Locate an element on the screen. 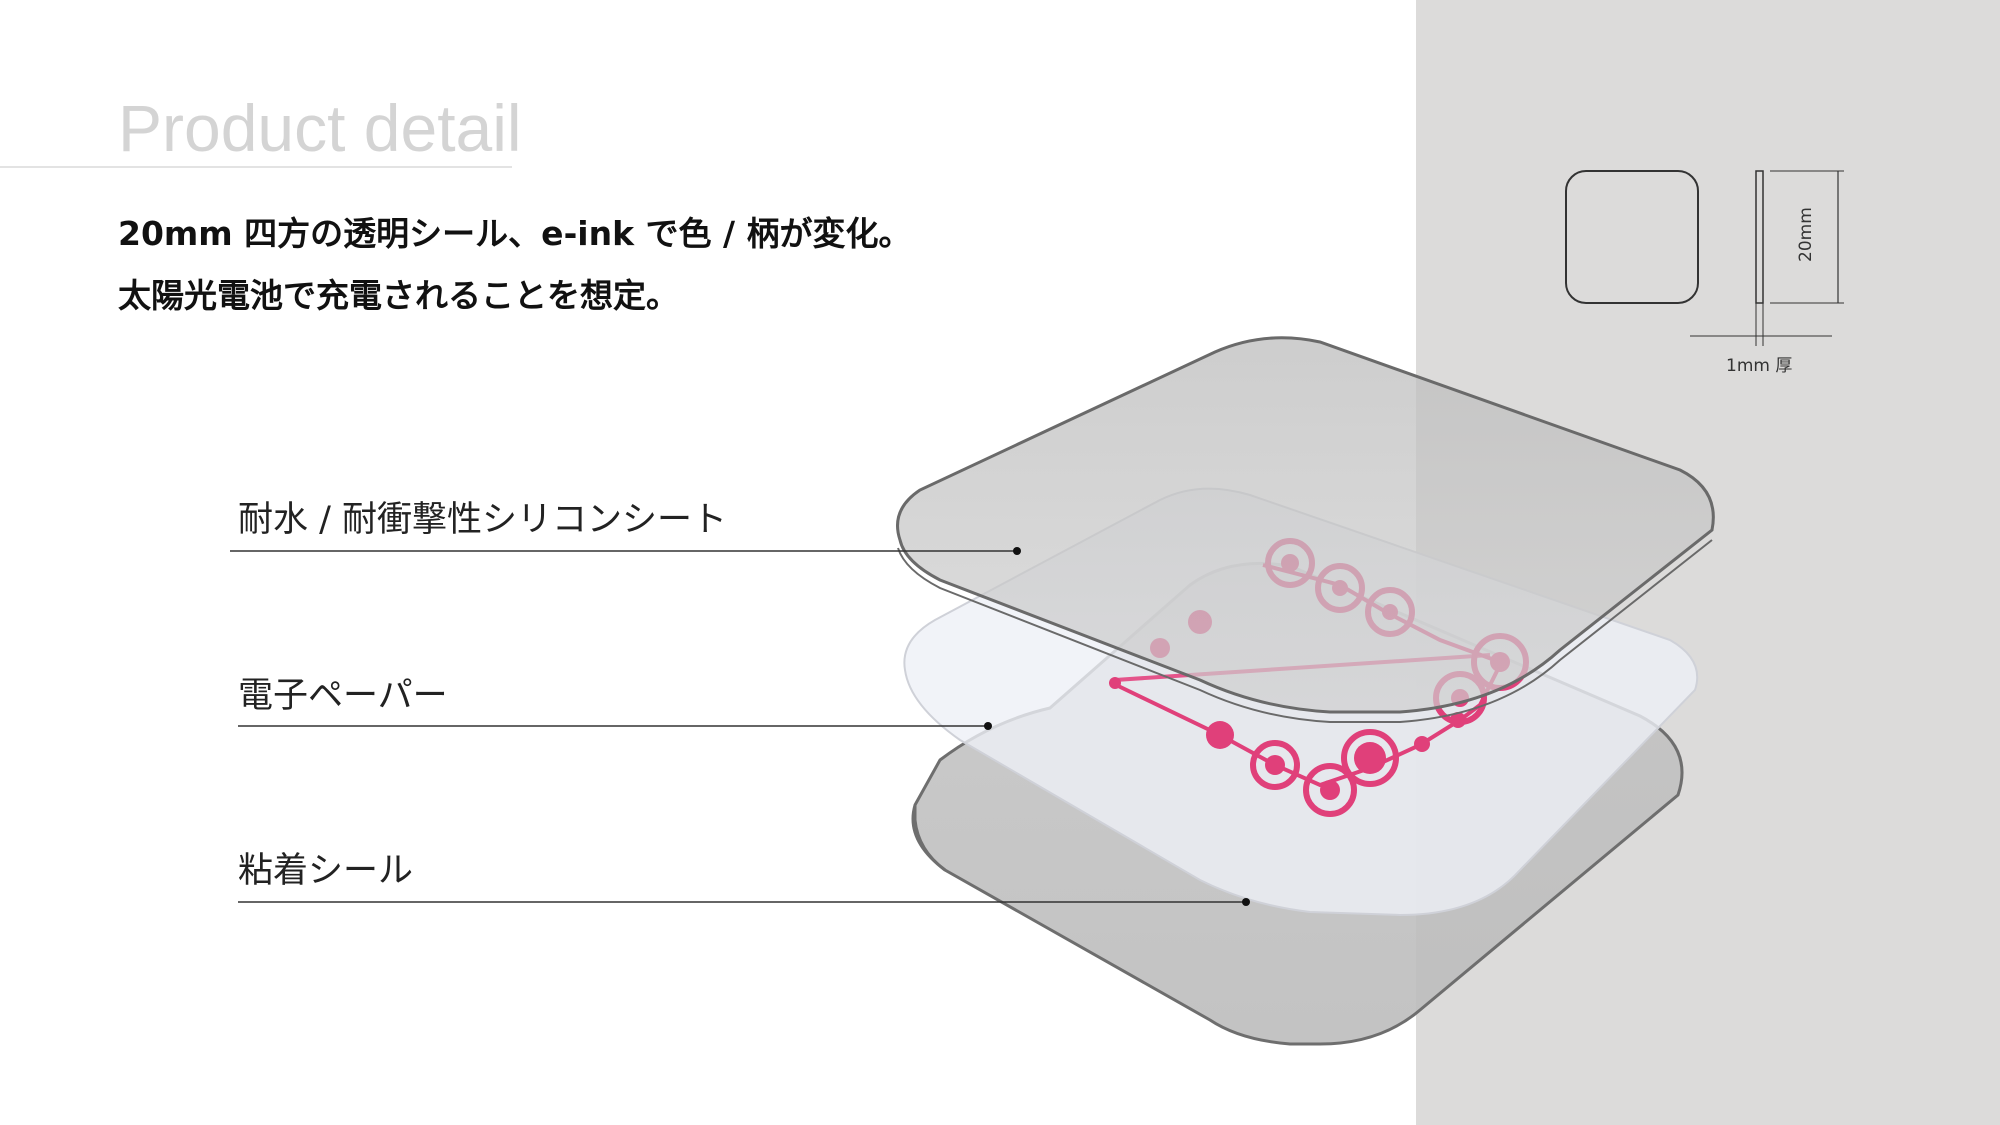 The width and height of the screenshot is (2000, 1125). dimension-label-height: 20mm is located at coordinates (1806, 234).